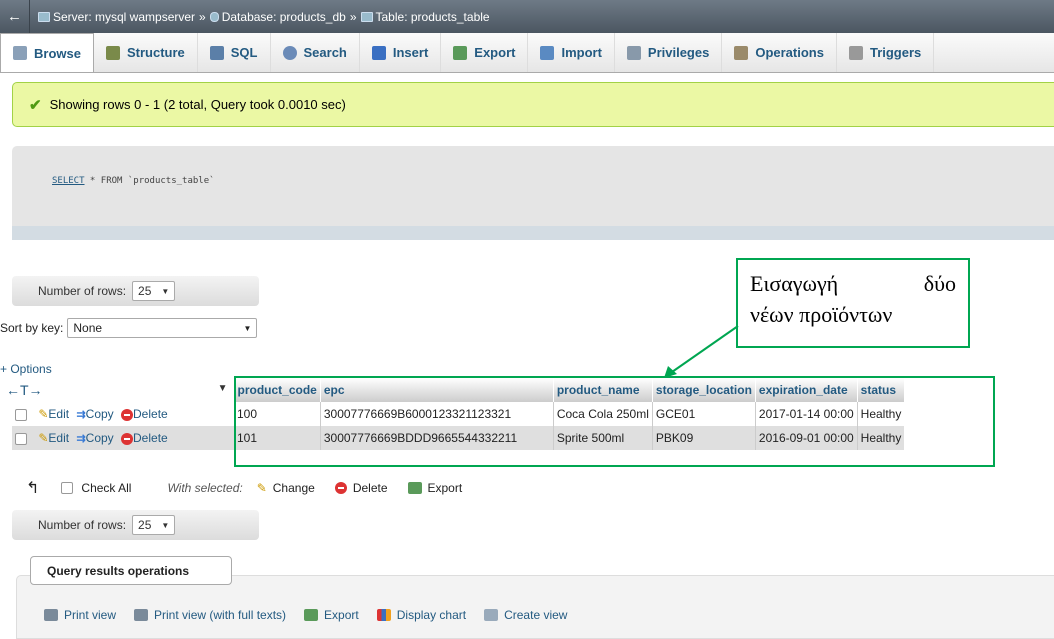 The image size is (1054, 639). What do you see at coordinates (536, 615) in the screenshot?
I see `create-view-label: Create view` at bounding box center [536, 615].